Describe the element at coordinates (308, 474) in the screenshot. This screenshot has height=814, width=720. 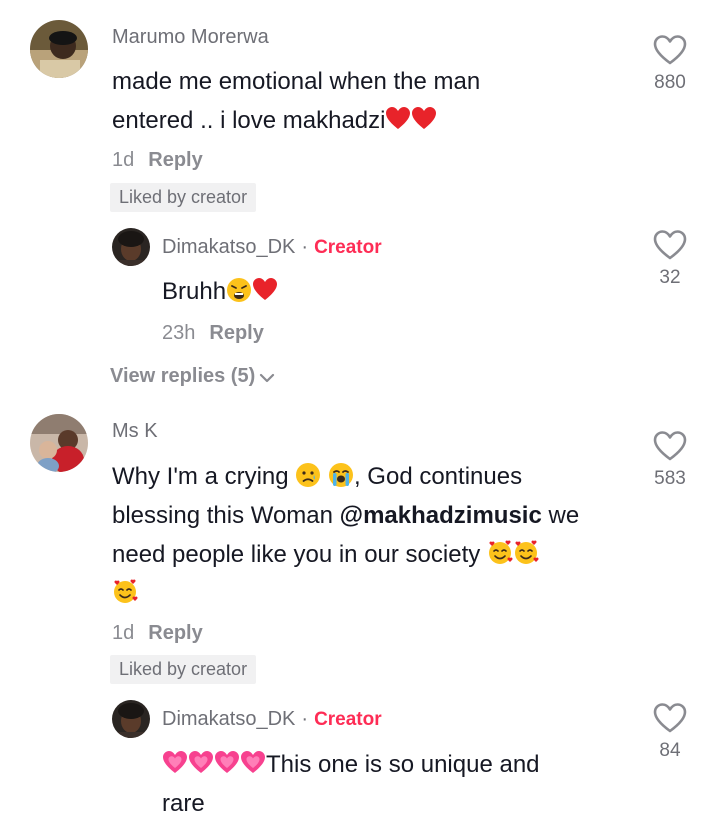
I see `sad-tear-emoji` at that location.